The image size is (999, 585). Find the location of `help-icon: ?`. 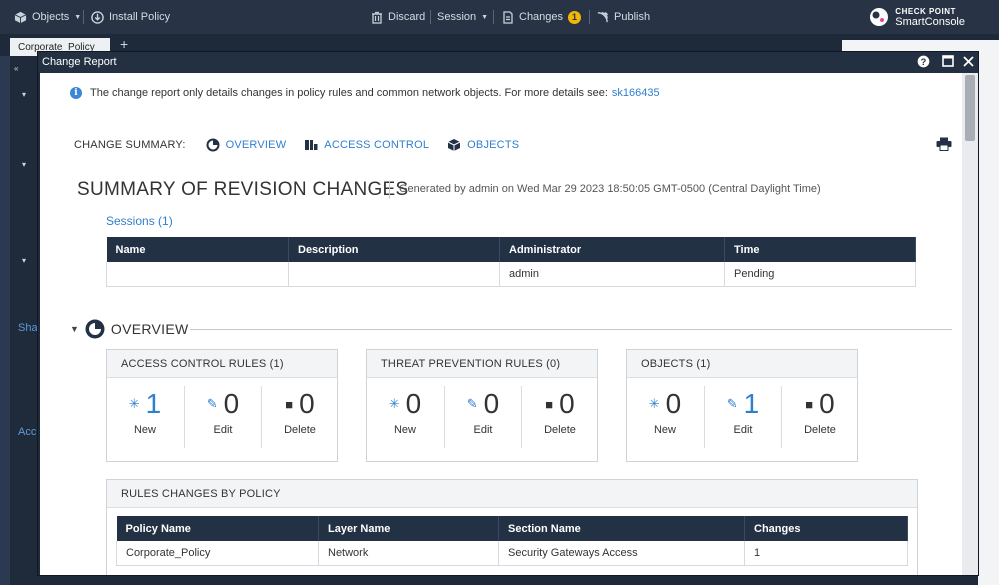

help-icon: ? is located at coordinates (923, 62).